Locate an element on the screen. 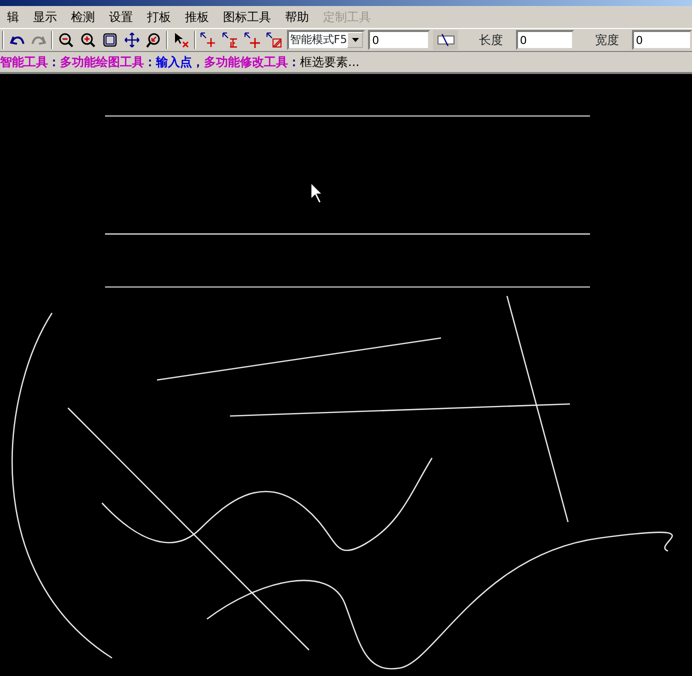 This screenshot has height=676, width=692. zoom-in-icon is located at coordinates (88, 40).